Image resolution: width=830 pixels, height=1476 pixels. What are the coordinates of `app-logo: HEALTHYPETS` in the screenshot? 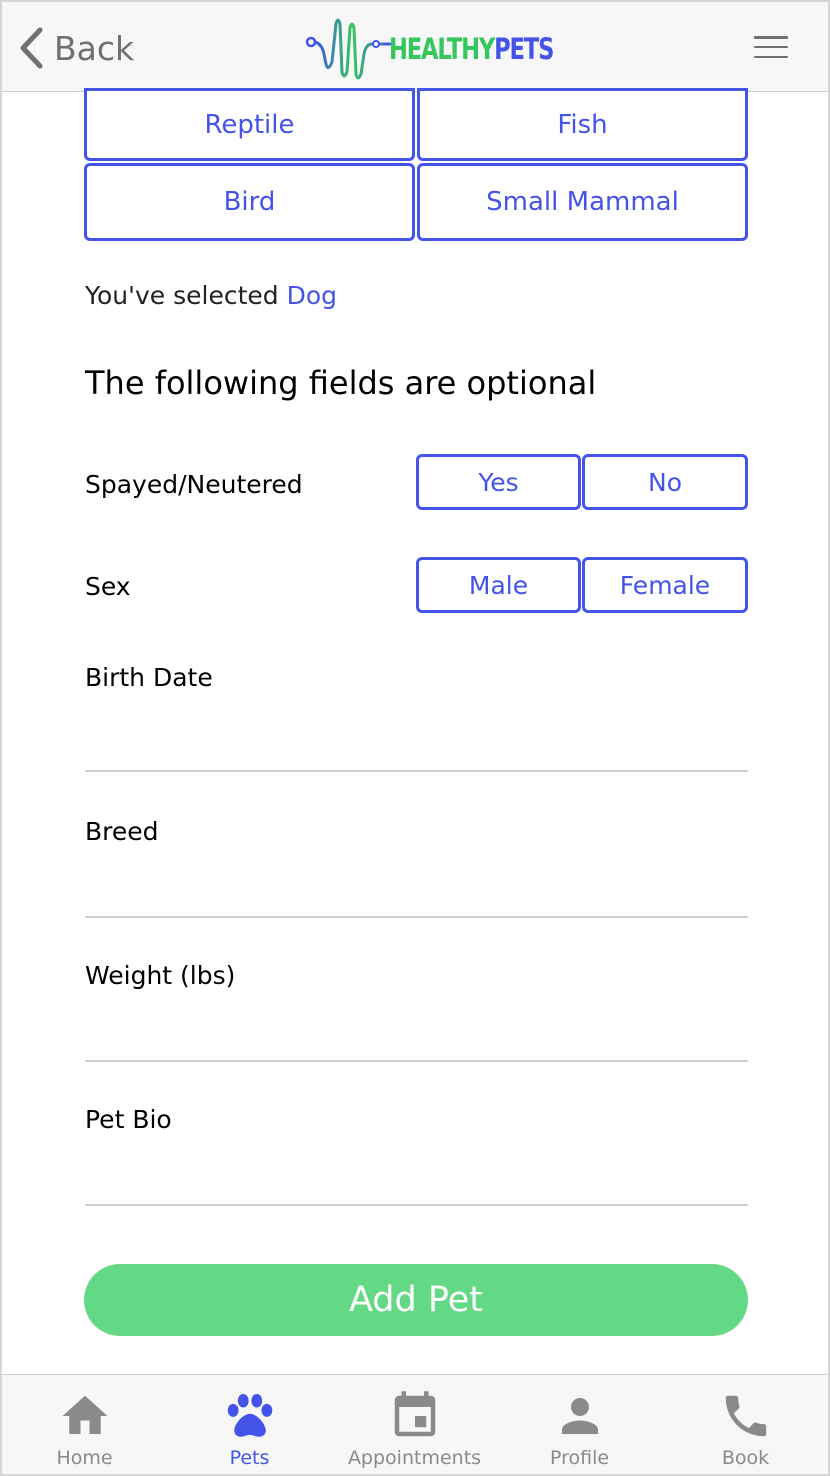 It's located at (451, 49).